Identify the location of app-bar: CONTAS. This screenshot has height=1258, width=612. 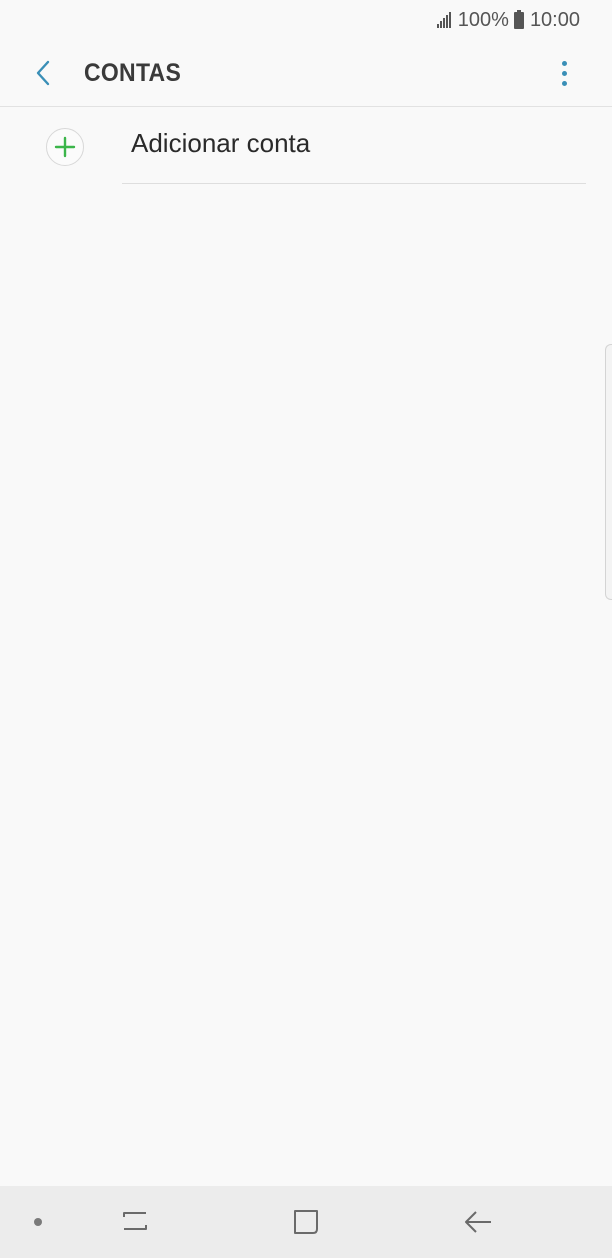
(306, 73).